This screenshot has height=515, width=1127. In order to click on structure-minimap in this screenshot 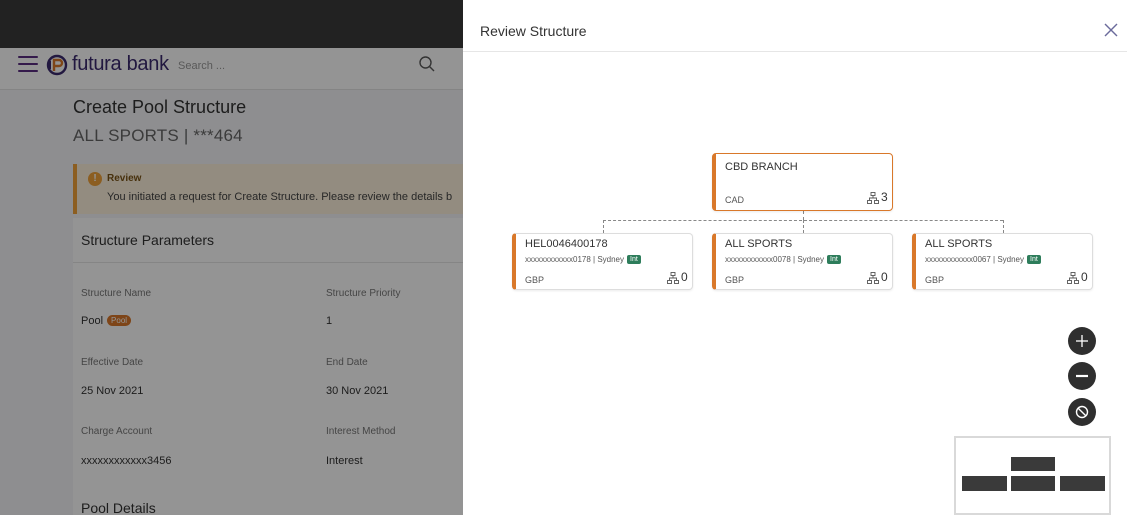, I will do `click(1032, 475)`.